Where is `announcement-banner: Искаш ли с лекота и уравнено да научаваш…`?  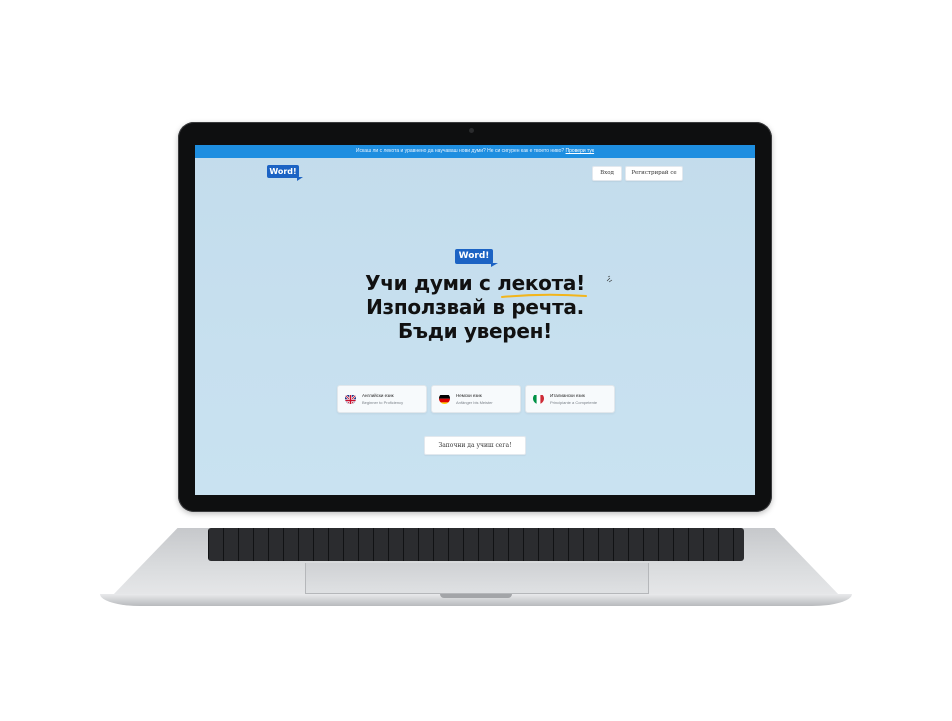 announcement-banner: Искаш ли с лекота и уравнено да научаваш… is located at coordinates (475, 151).